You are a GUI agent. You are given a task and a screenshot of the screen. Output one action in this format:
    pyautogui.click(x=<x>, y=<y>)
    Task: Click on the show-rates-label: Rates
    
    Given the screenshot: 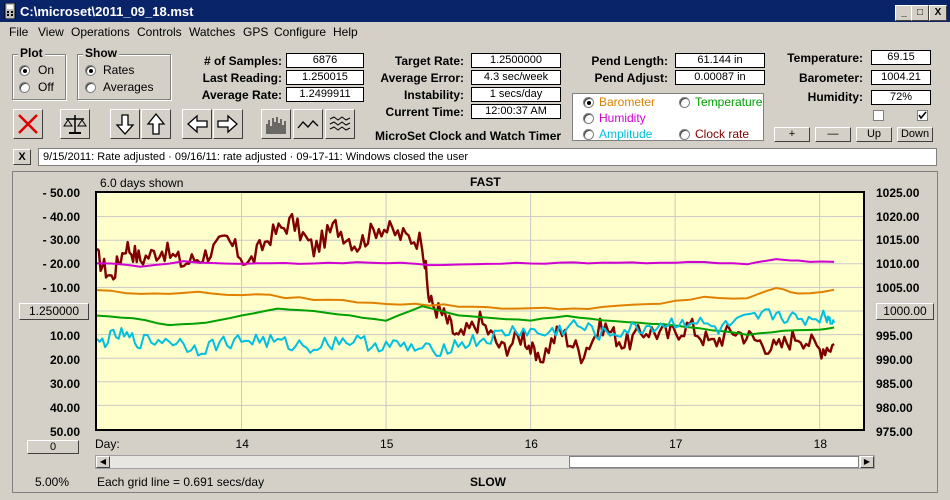 What is the action you would take?
    pyautogui.click(x=119, y=70)
    